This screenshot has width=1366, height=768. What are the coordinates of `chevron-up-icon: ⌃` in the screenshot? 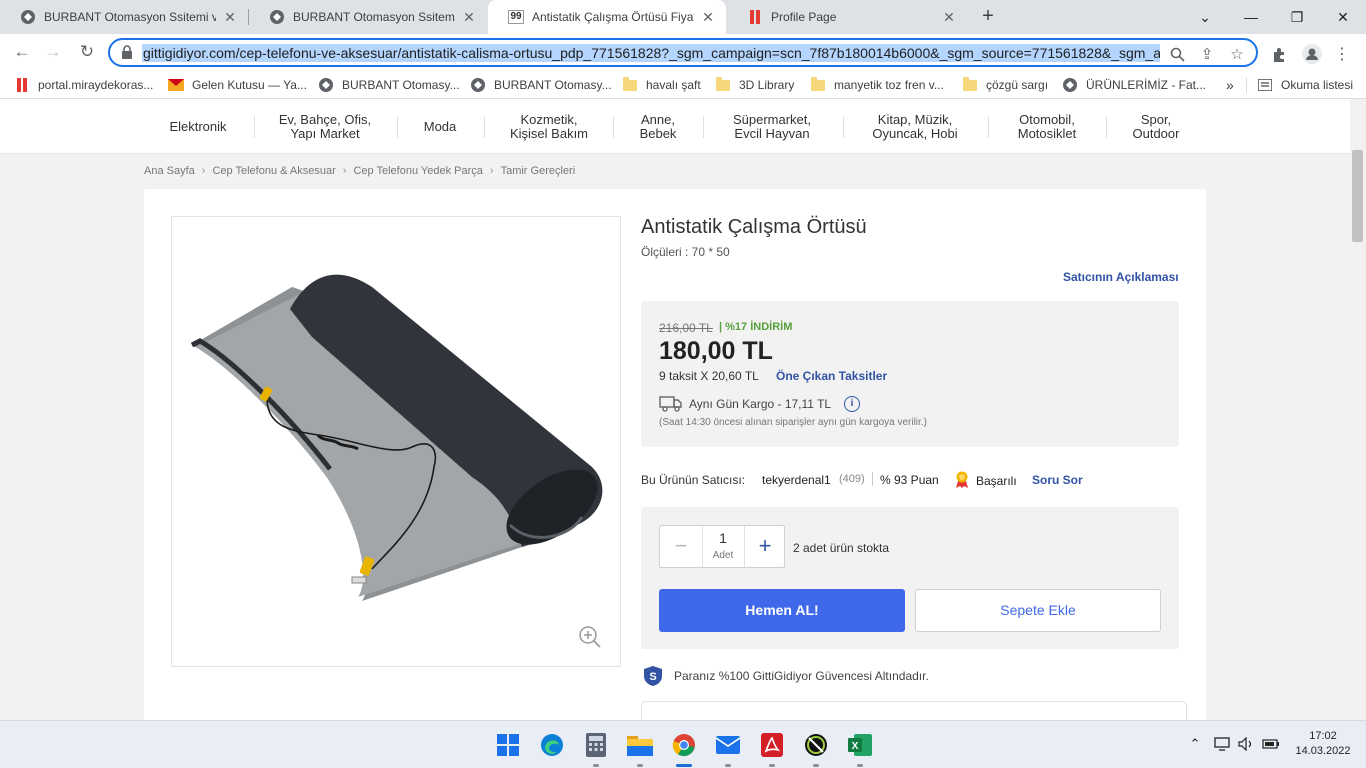 It's located at (1195, 744).